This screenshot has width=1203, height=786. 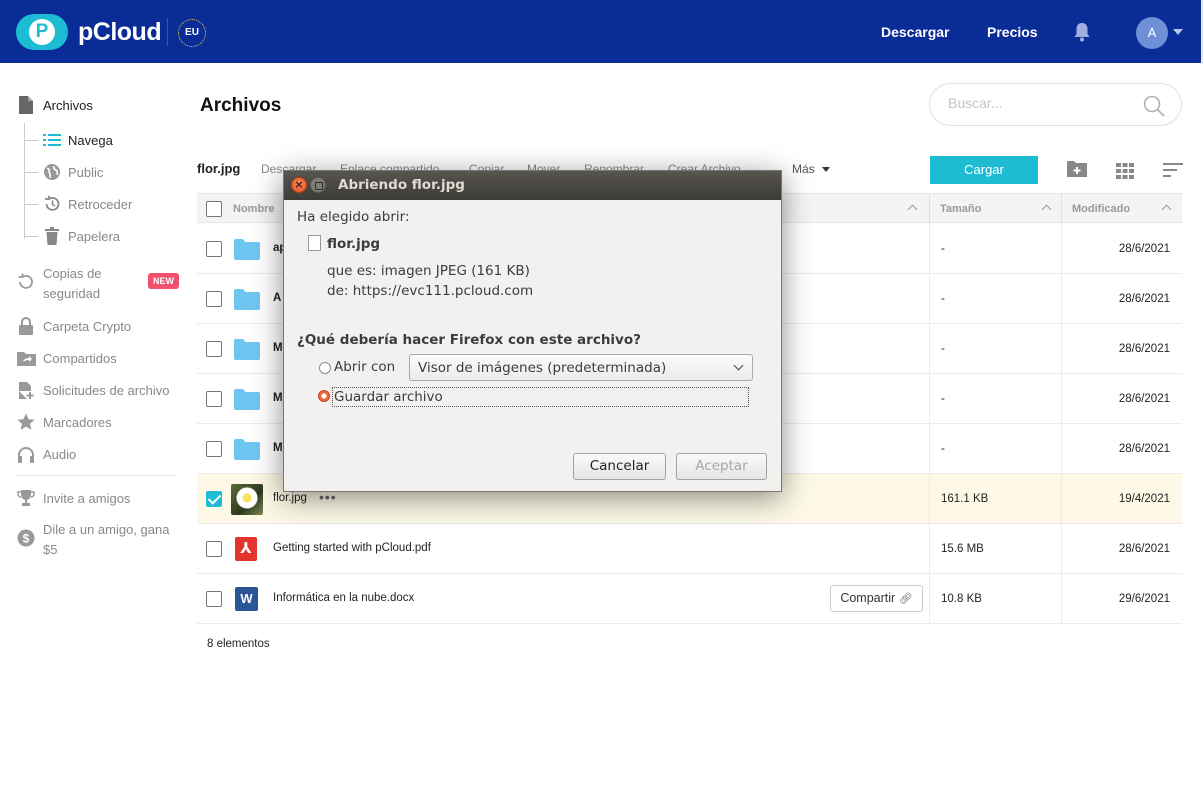 What do you see at coordinates (324, 396) in the screenshot?
I see `save-file-radio` at bounding box center [324, 396].